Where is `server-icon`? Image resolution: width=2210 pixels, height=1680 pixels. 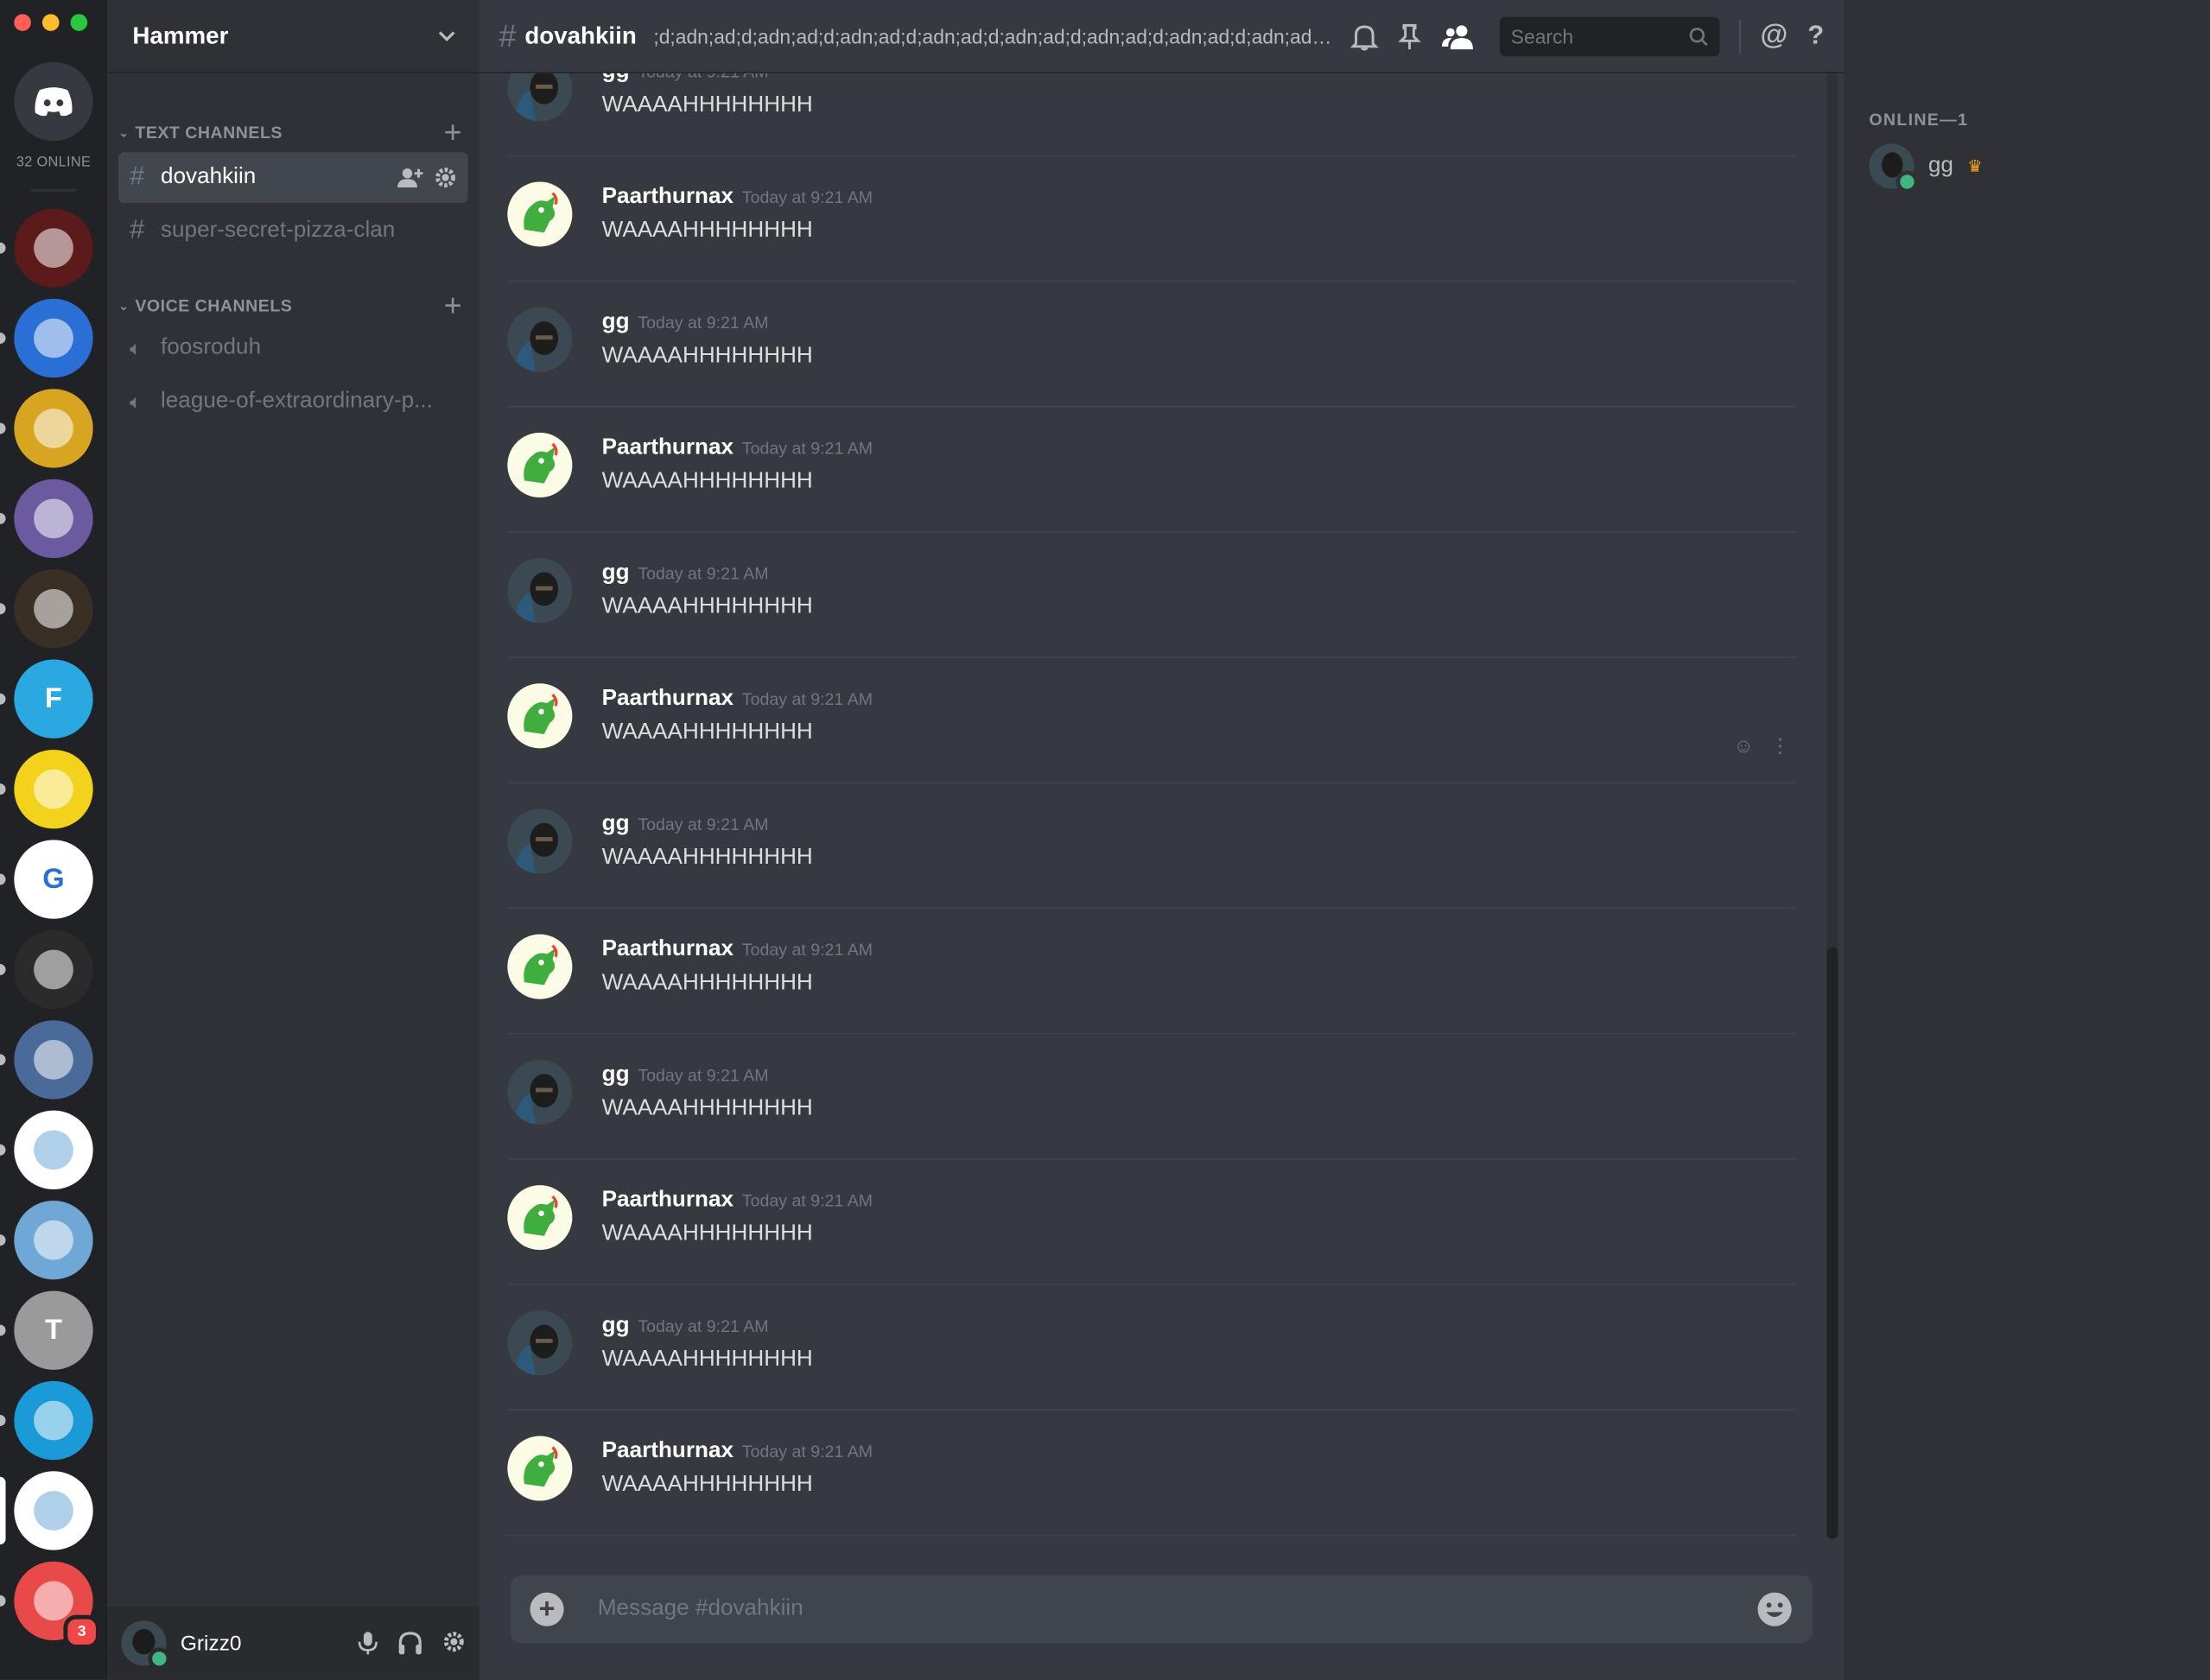
server-icon is located at coordinates (54, 1421).